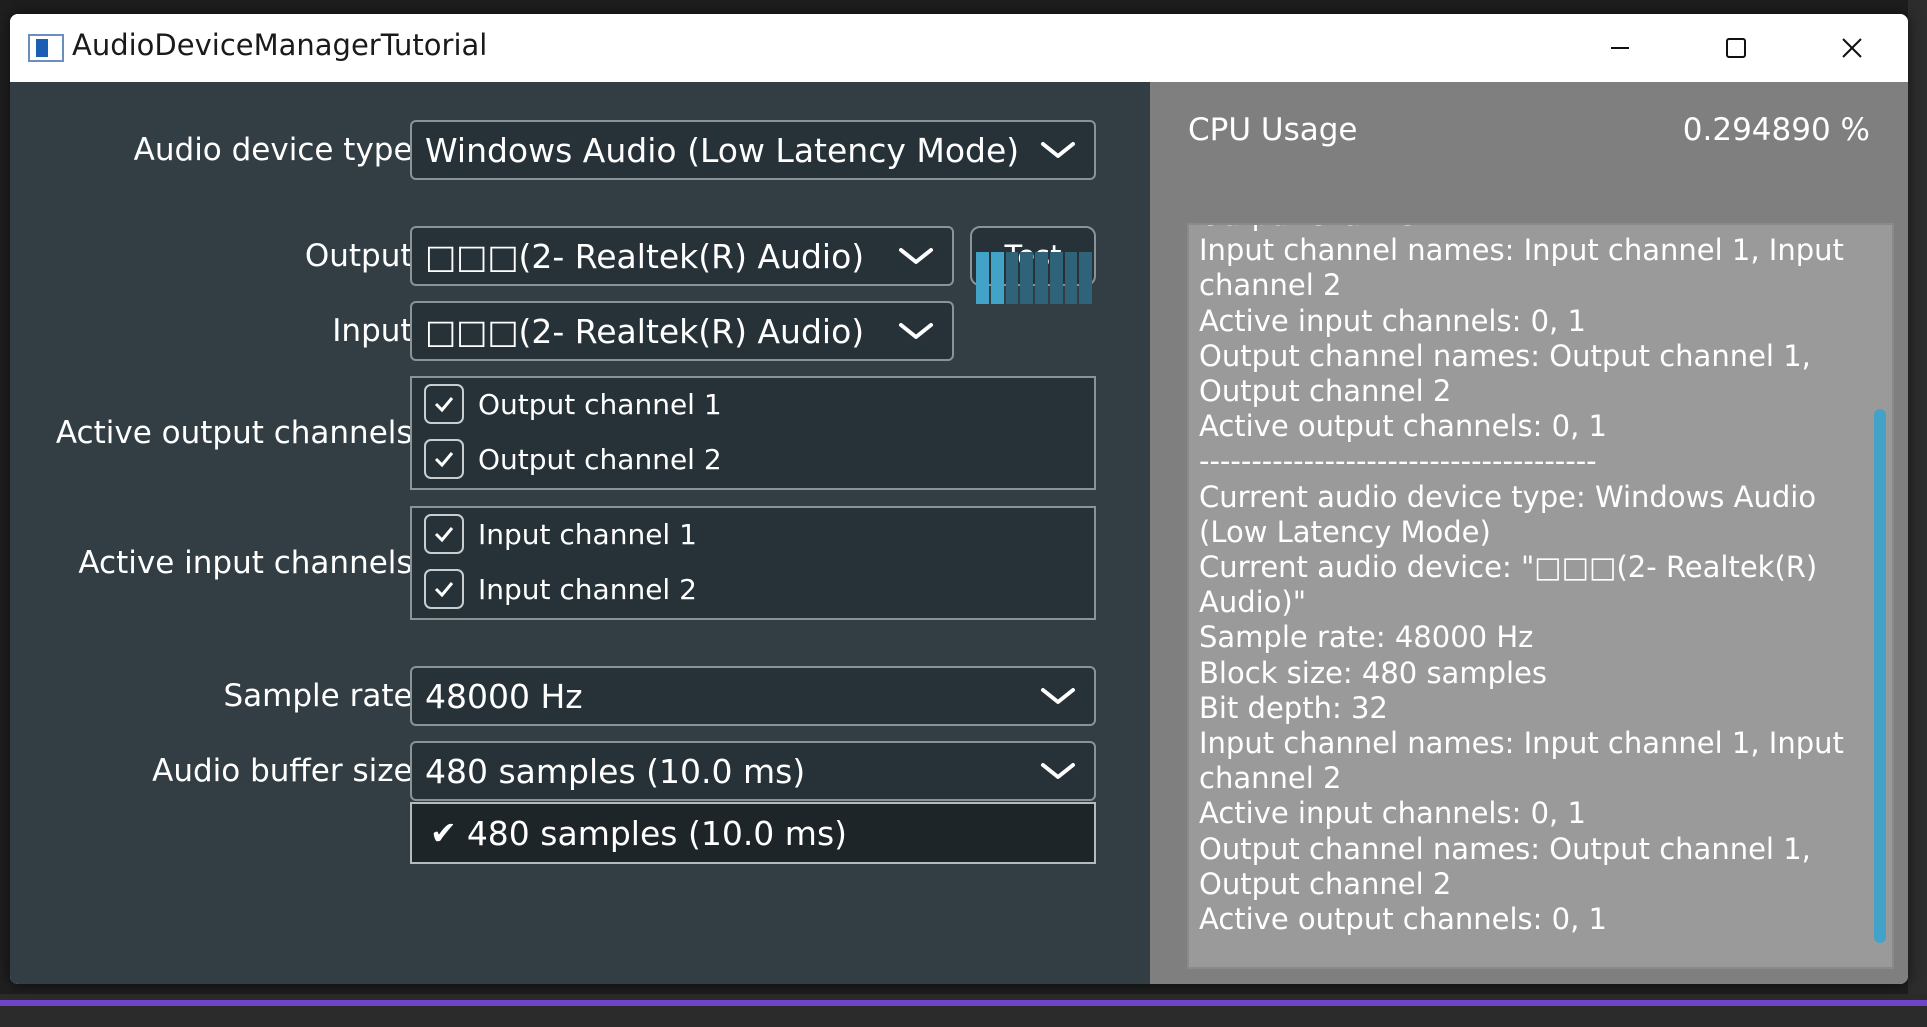  I want to click on log-scrollbar, so click(1880, 676).